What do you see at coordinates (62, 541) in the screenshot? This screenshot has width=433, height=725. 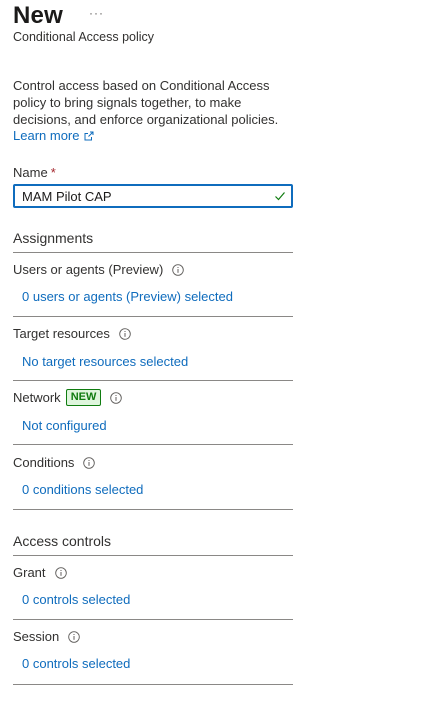 I see `access-controls-heading: Access controls` at bounding box center [62, 541].